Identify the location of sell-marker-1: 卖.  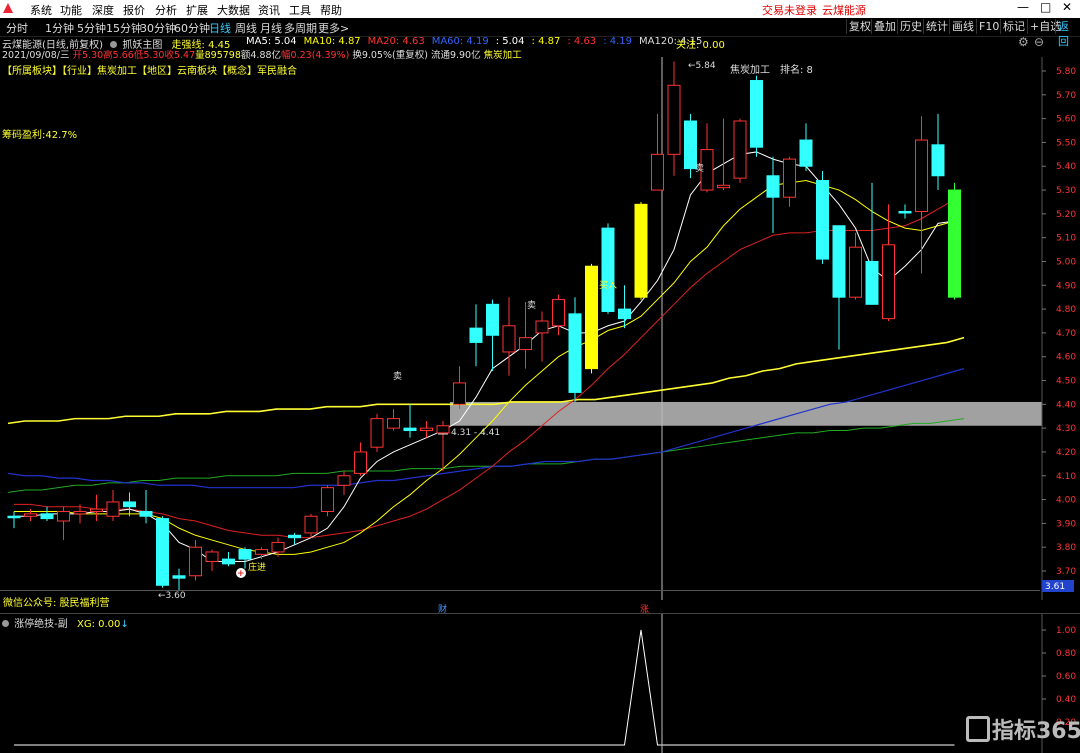
(397, 376).